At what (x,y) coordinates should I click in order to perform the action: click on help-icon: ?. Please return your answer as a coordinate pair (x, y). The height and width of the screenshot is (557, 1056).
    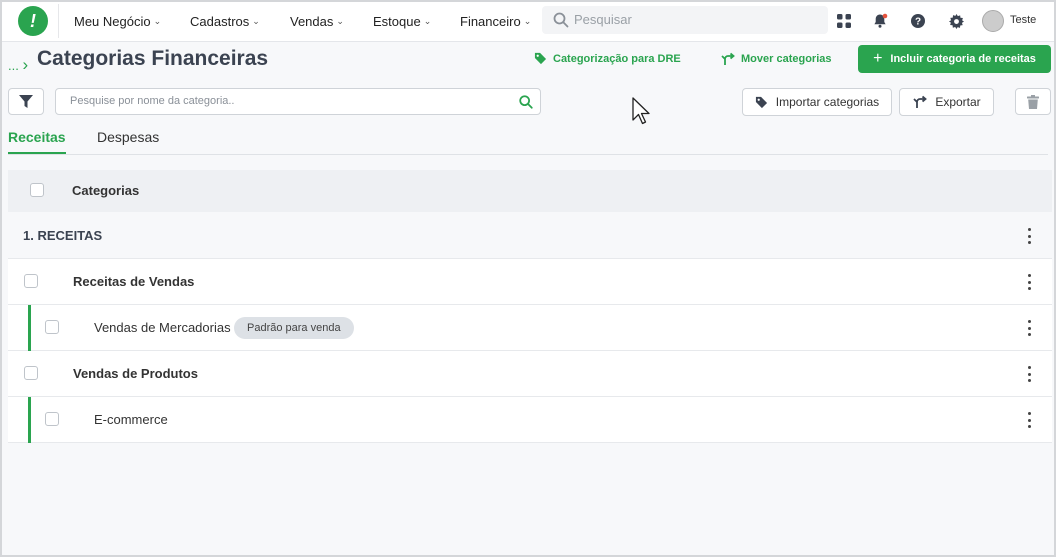
    Looking at the image, I should click on (918, 21).